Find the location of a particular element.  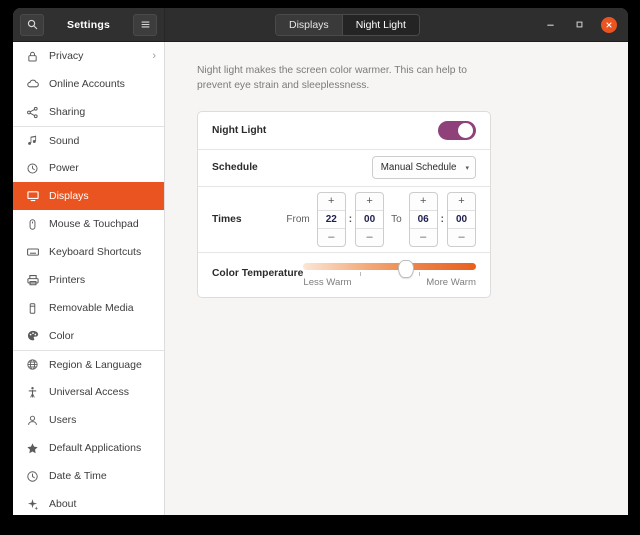

from-time-group: From + 22 – : + 00 – is located at coordinates (332, 219).